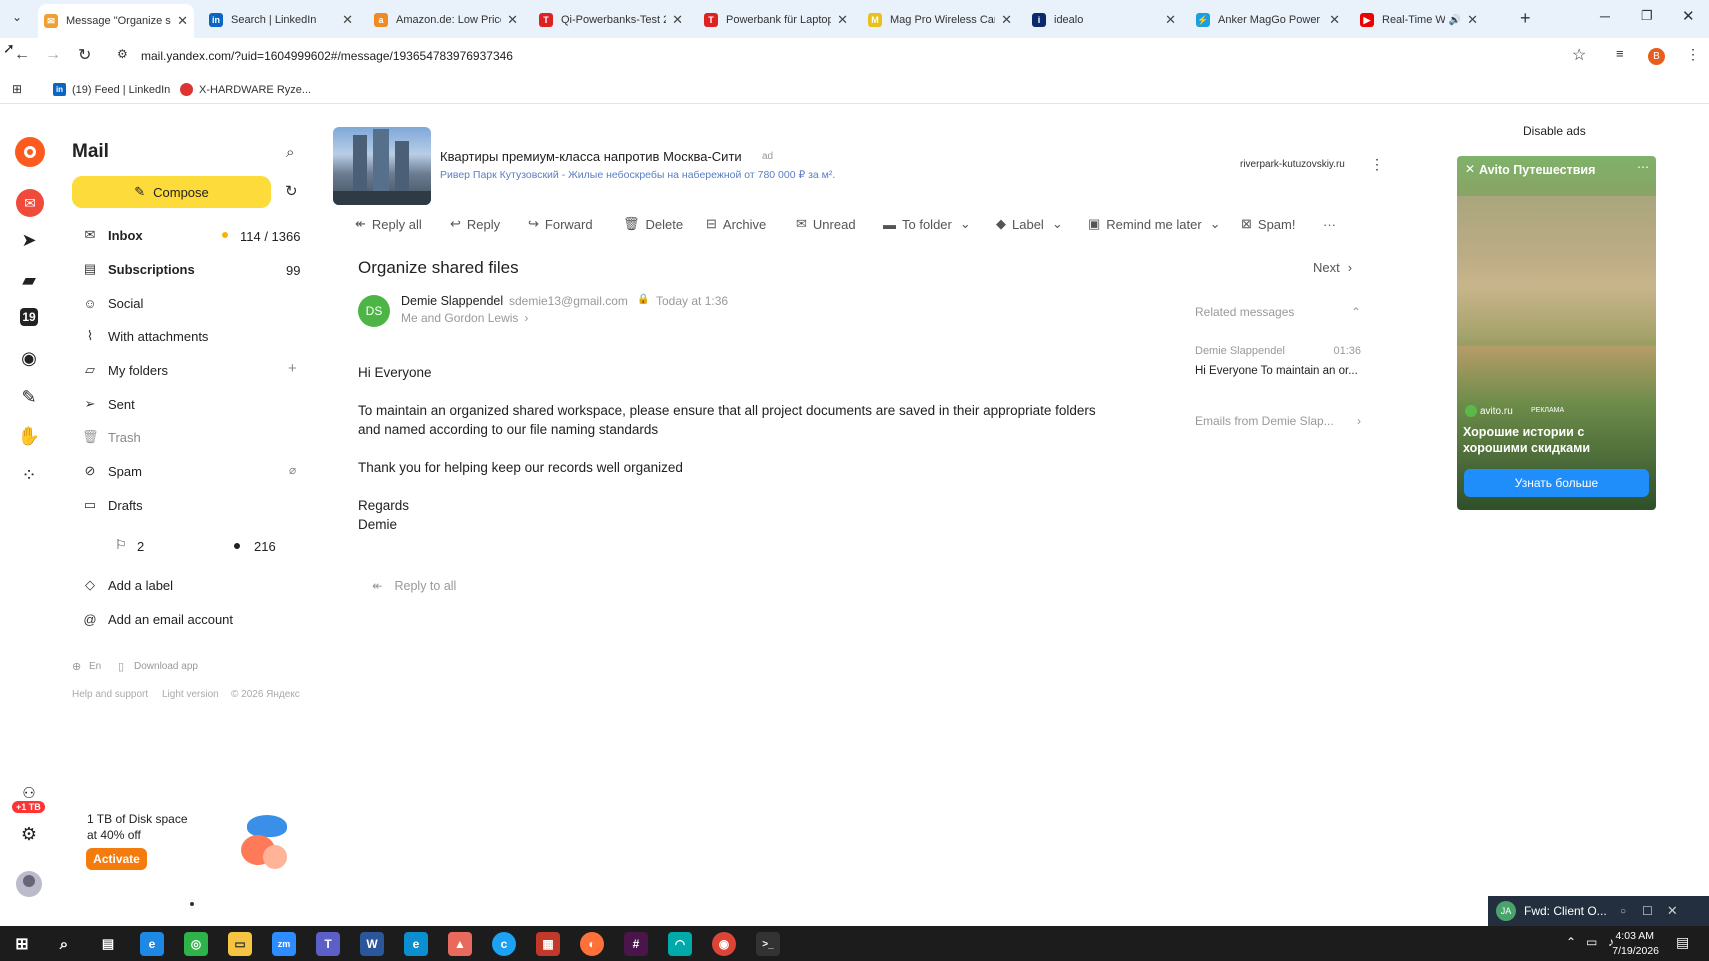 This screenshot has width=1709, height=961. What do you see at coordinates (464, 318) in the screenshot?
I see `recipients-toggle: Me and Gordon Lewis ›` at bounding box center [464, 318].